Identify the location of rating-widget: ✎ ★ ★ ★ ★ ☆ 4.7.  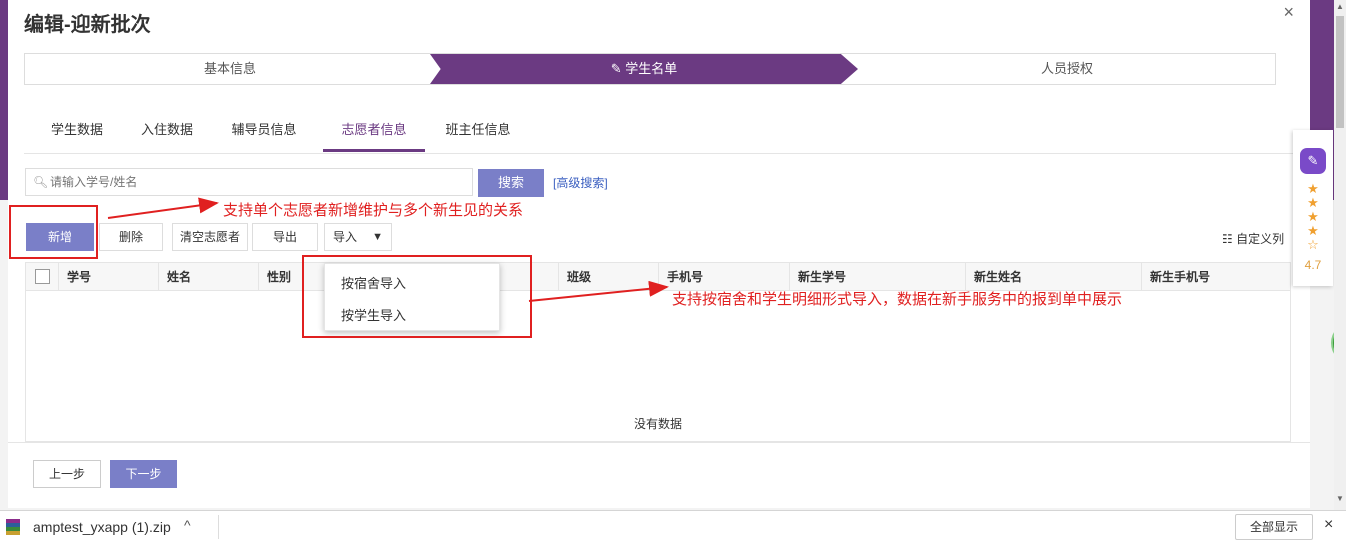
(1313, 208).